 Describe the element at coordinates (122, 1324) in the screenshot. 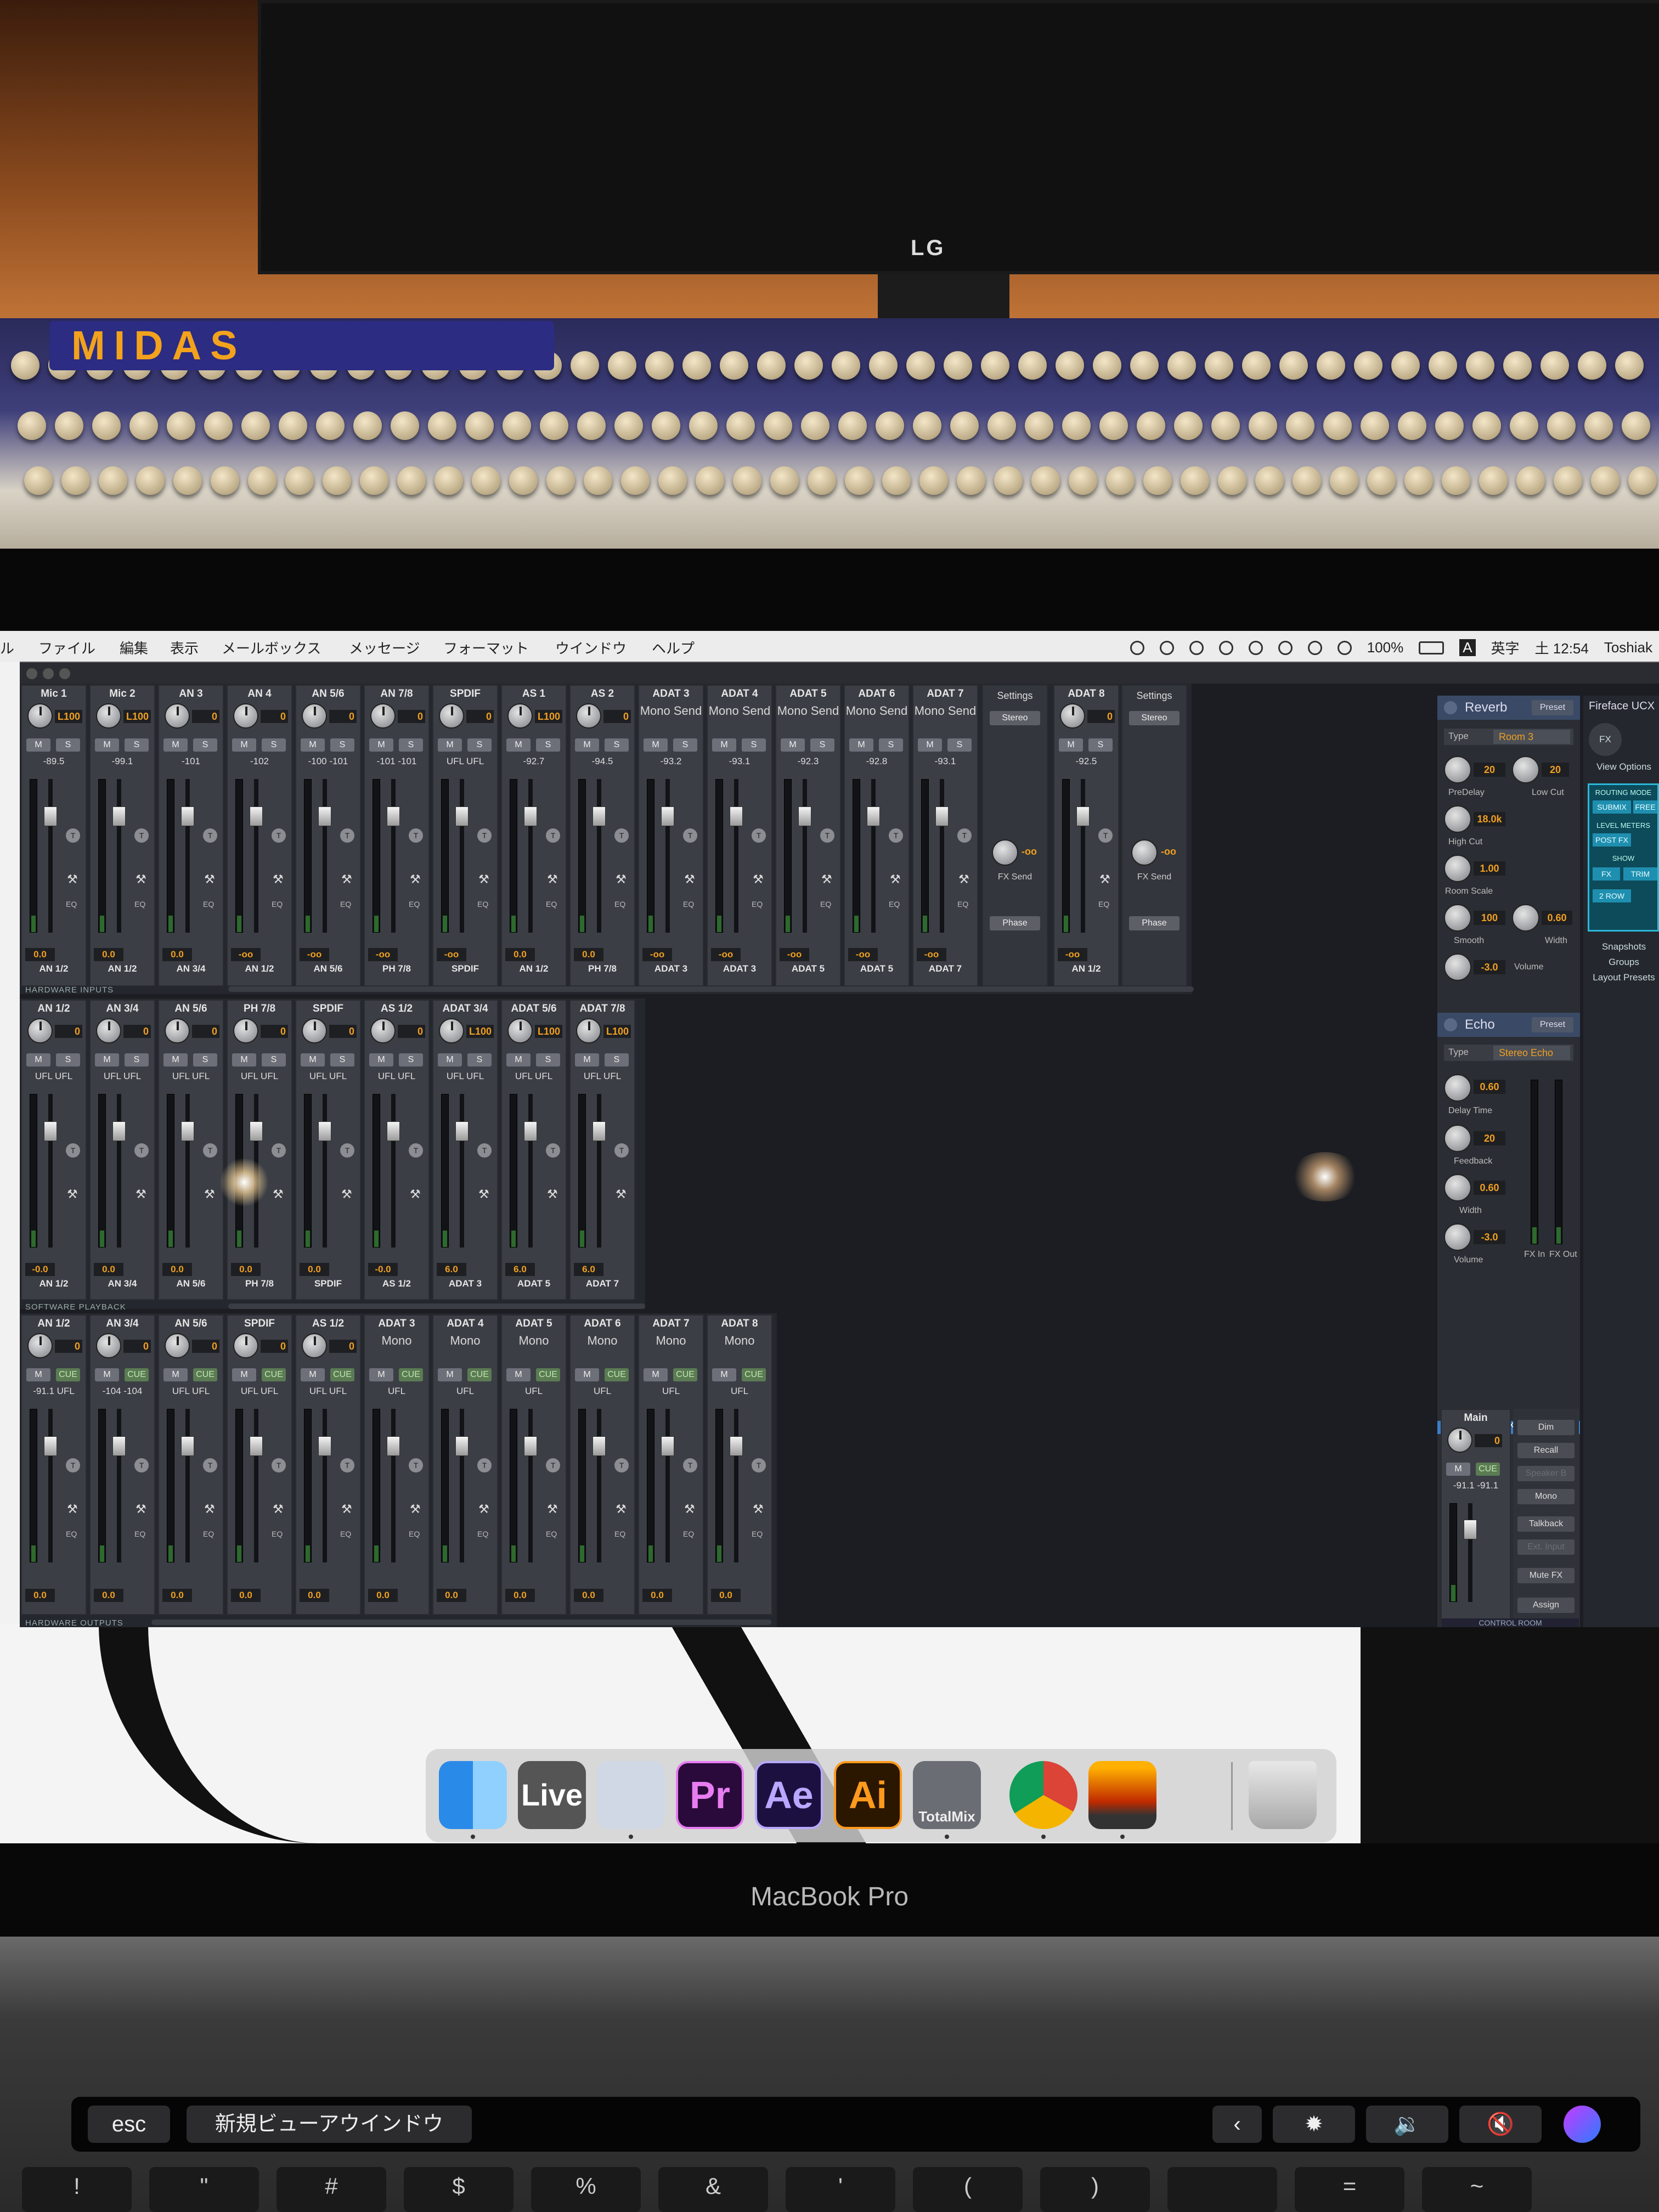

I see `channel-name: AN 3/4` at that location.